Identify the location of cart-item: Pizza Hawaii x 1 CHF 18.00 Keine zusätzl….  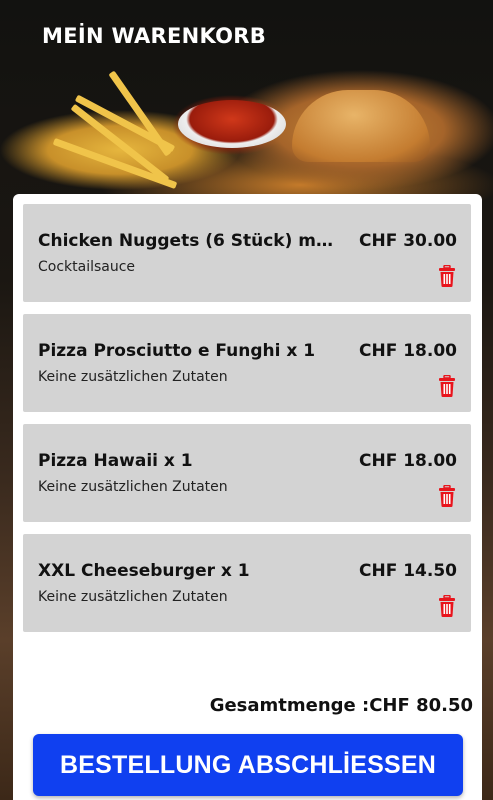
(247, 473).